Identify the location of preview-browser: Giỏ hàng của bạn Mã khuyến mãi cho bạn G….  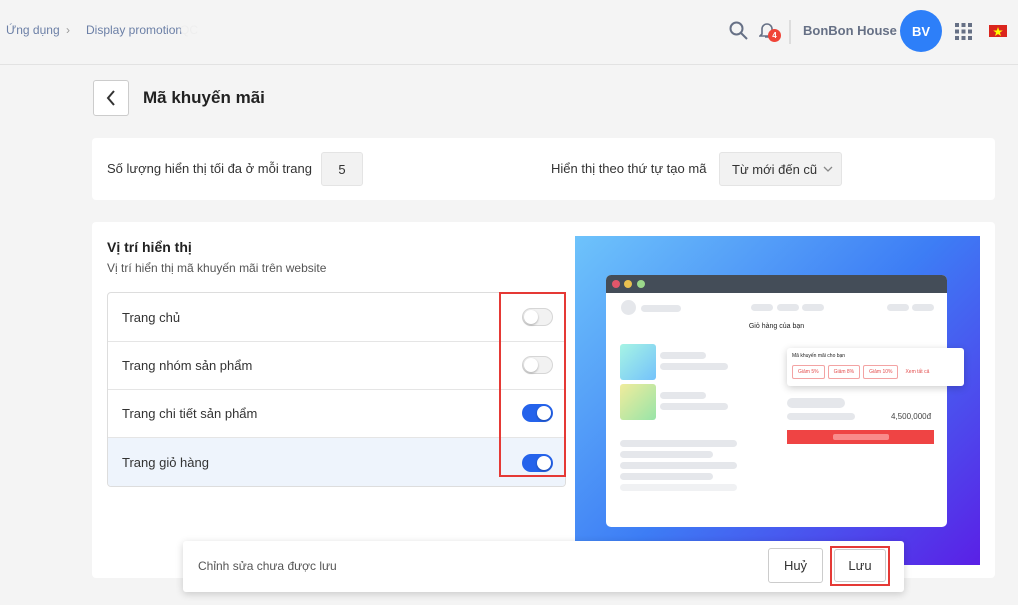
(785, 401).